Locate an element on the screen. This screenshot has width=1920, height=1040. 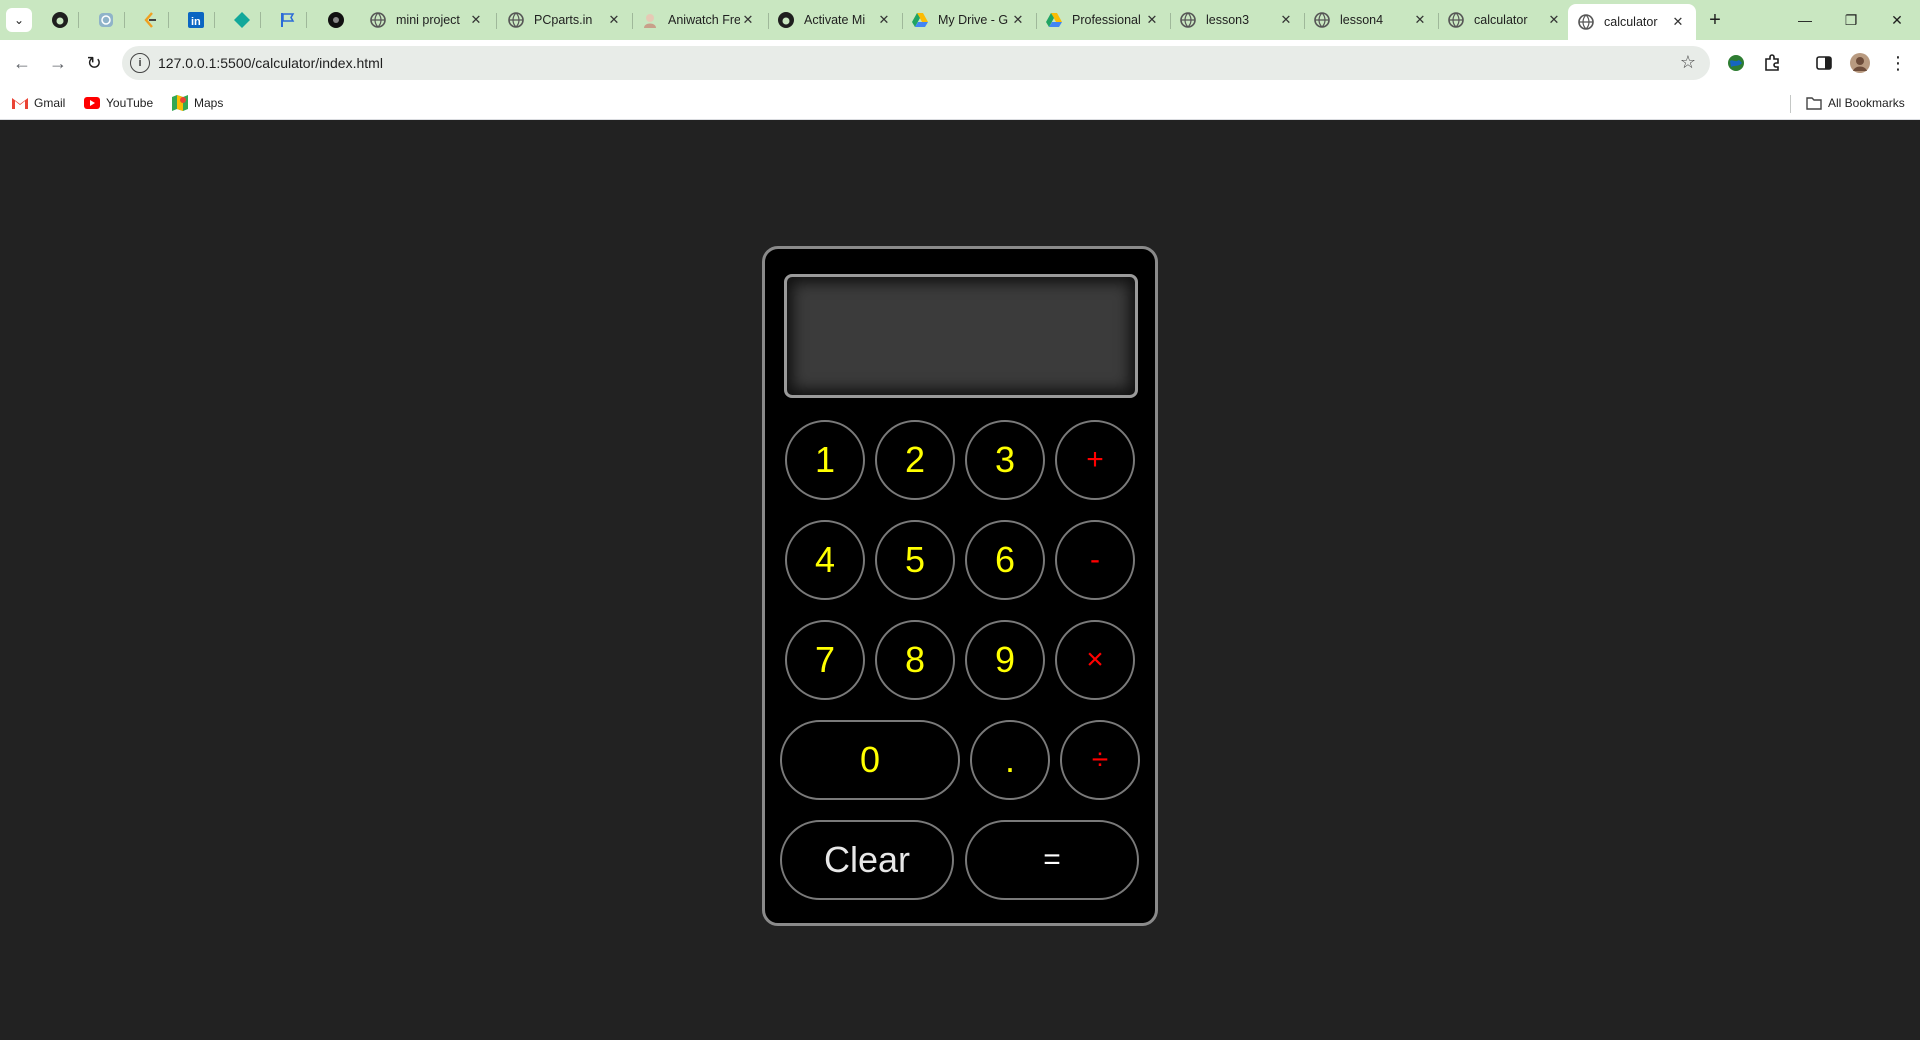
side-panel-button is located at coordinates (1824, 63).